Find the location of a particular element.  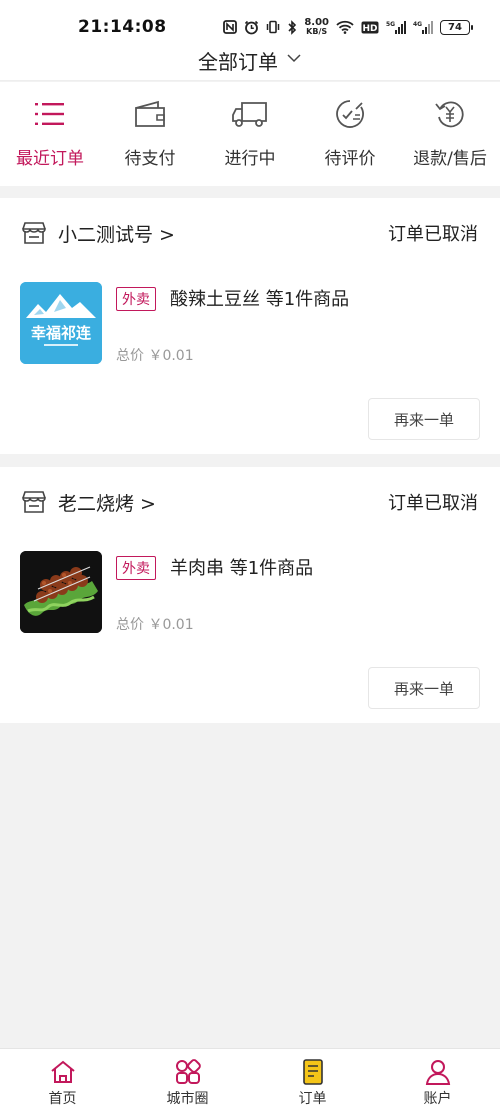

wifi-icon is located at coordinates (345, 27).